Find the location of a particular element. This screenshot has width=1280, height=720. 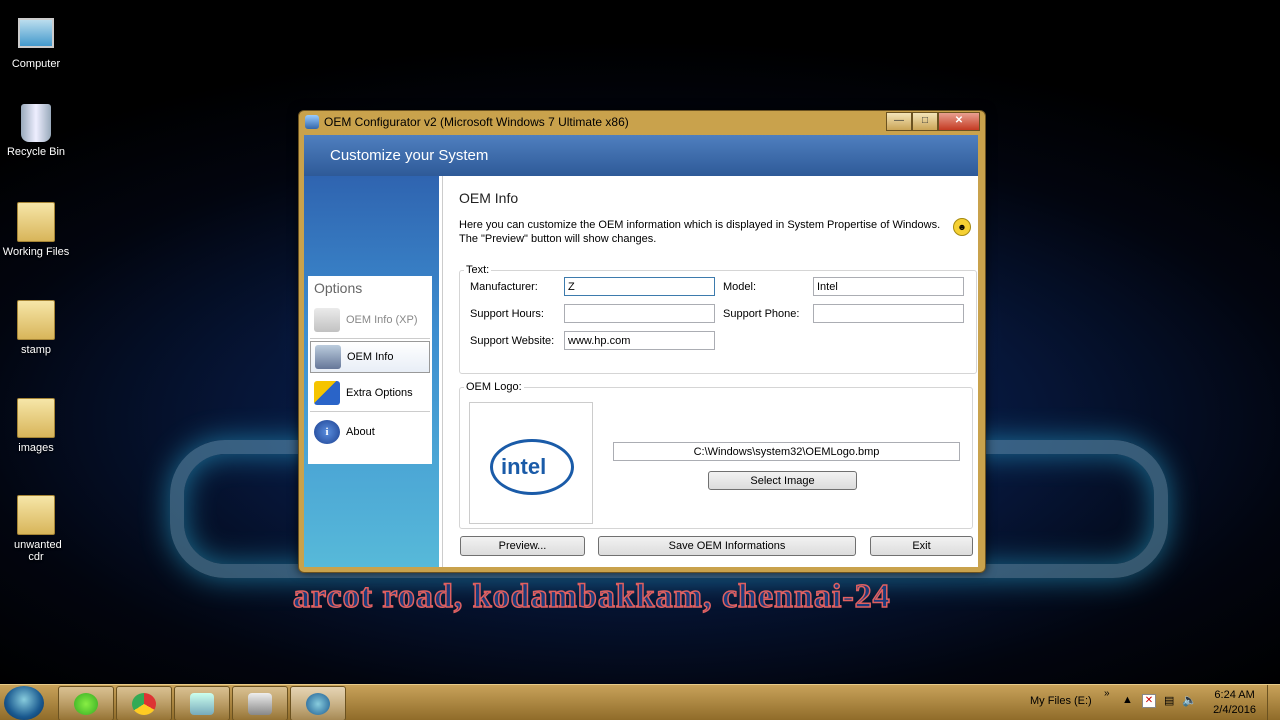

option-extra-options: Extra Options is located at coordinates (370, 393).